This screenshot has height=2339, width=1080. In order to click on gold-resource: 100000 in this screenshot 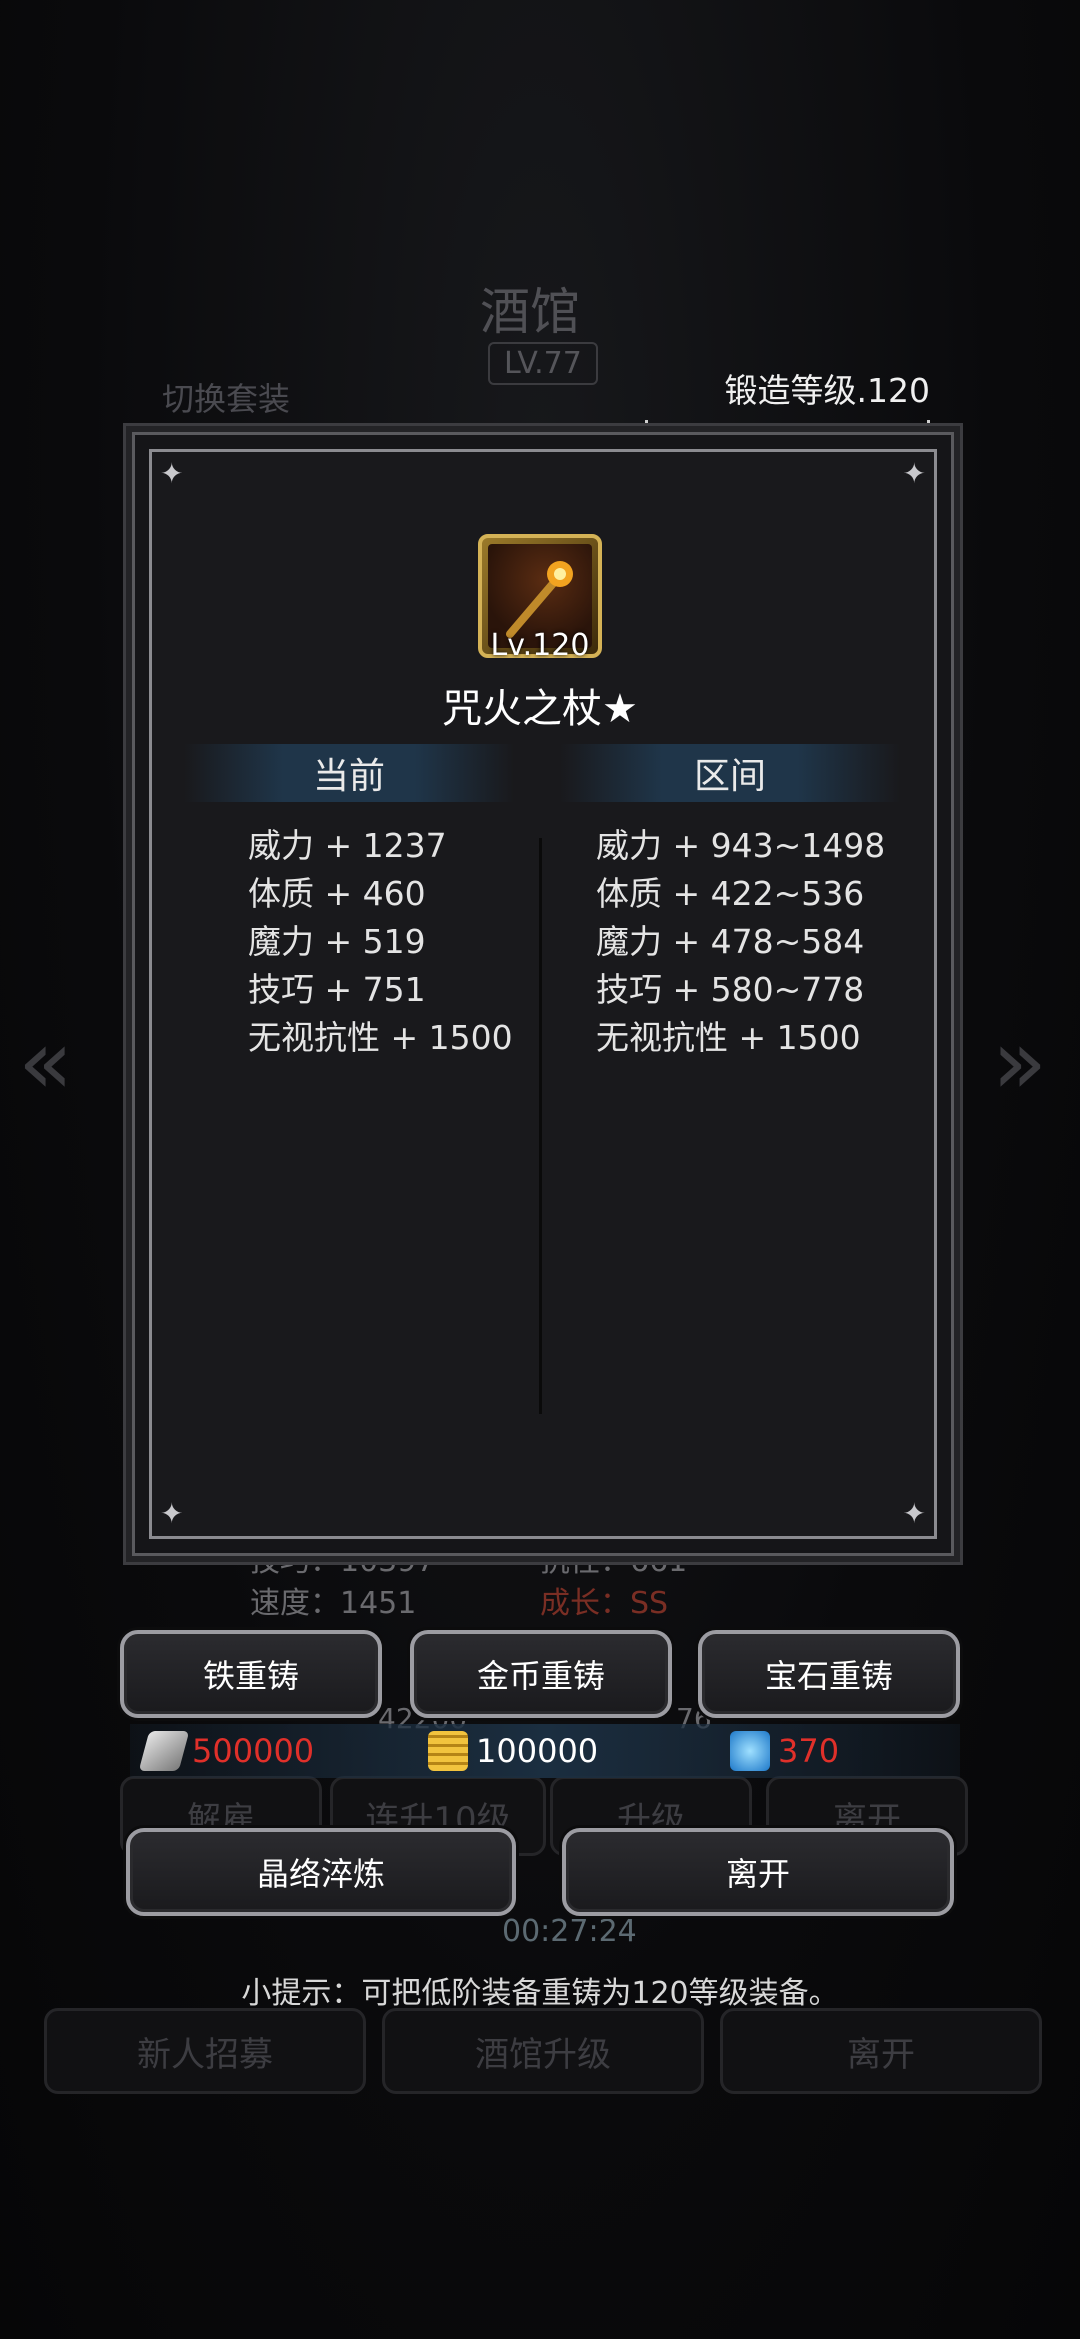, I will do `click(513, 1751)`.